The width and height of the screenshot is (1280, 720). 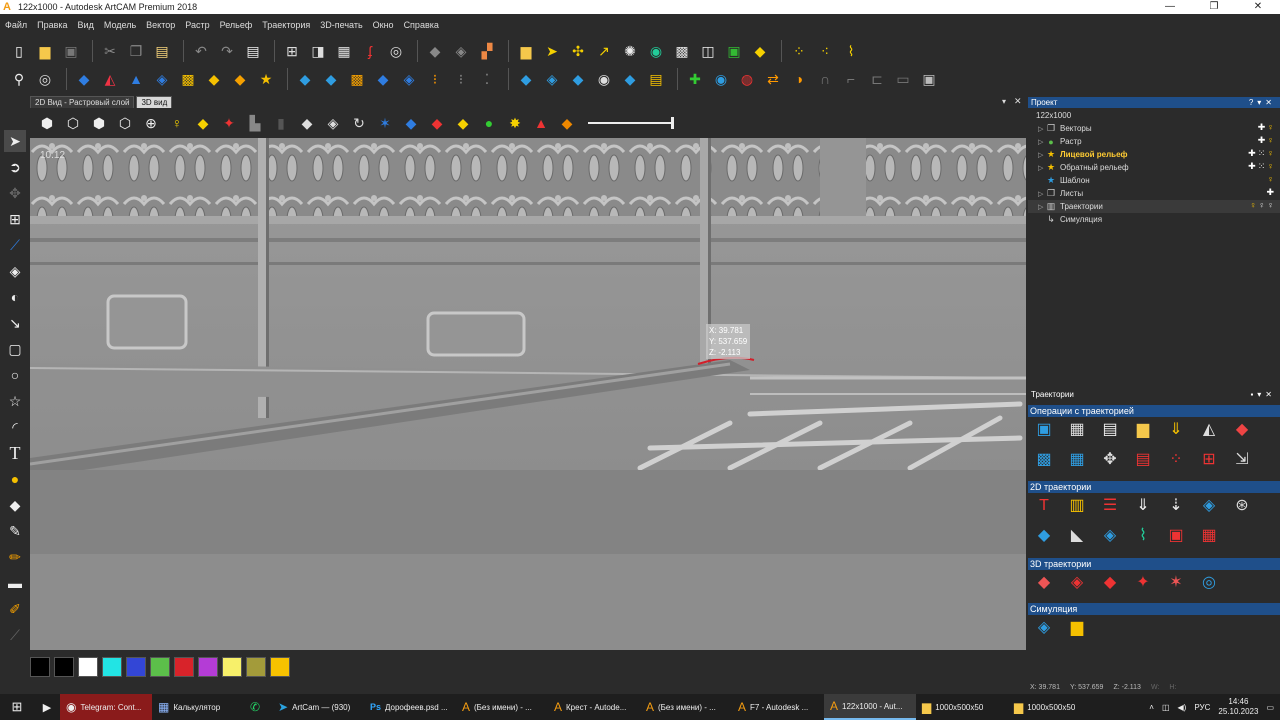 I want to click on rotate-icon: ↻, so click(x=359, y=123).